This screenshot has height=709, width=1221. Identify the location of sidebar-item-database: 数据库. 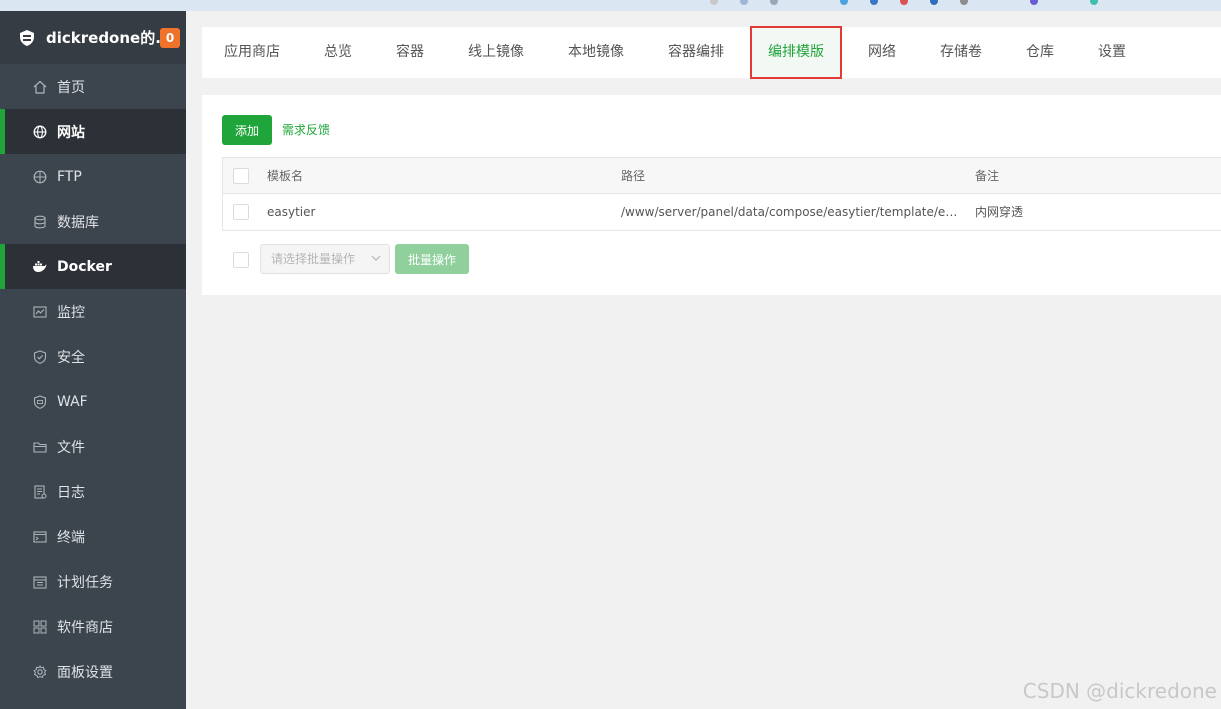
(93, 221).